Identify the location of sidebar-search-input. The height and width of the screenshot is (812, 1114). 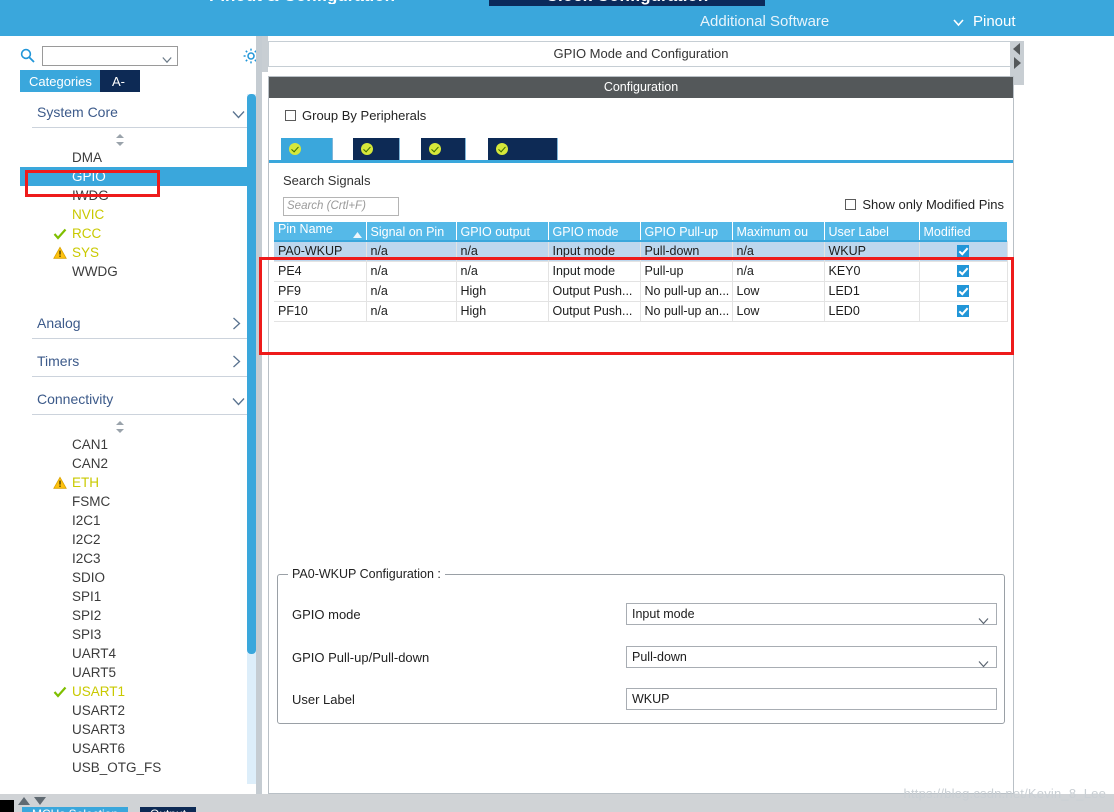
(110, 56).